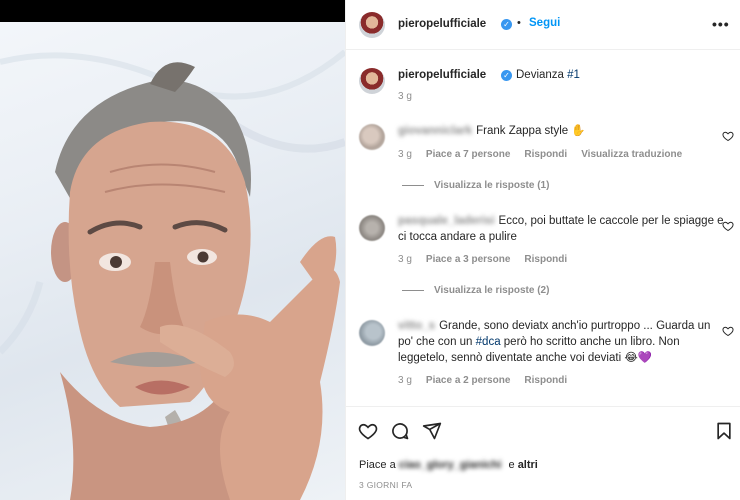 This screenshot has height=500, width=740. What do you see at coordinates (432, 431) in the screenshot?
I see `share-icon` at bounding box center [432, 431].